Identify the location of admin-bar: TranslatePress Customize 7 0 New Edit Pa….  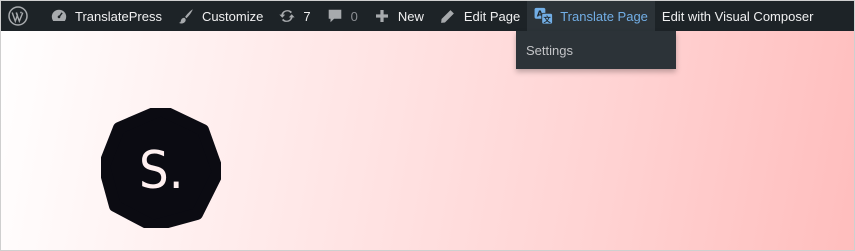
(427, 16).